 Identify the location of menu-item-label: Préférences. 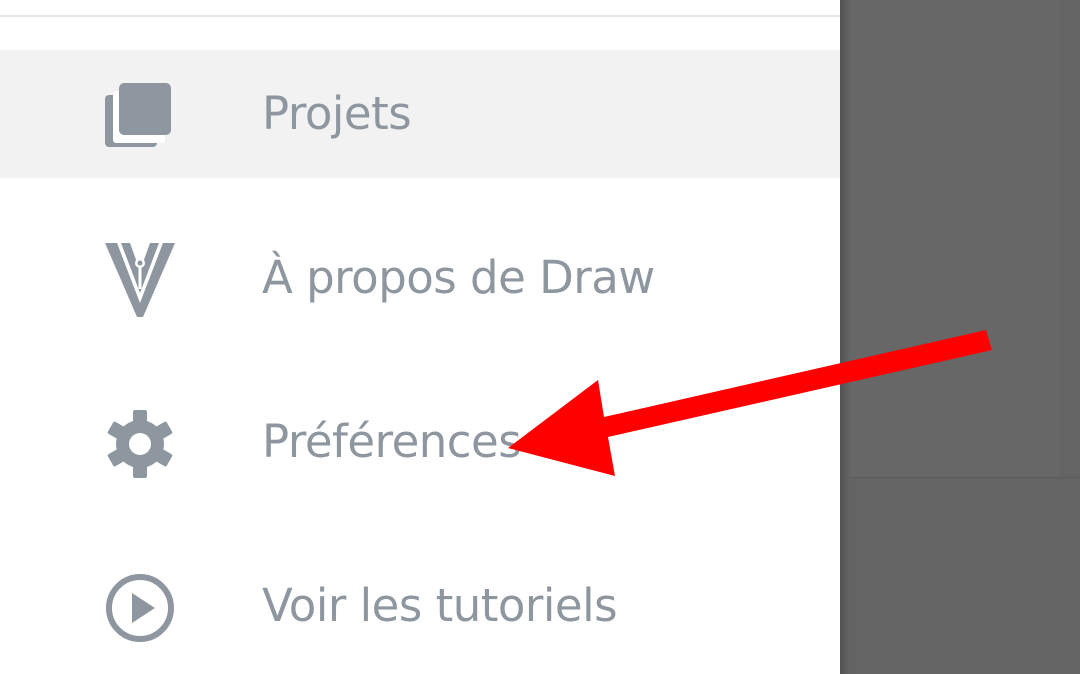
(392, 441).